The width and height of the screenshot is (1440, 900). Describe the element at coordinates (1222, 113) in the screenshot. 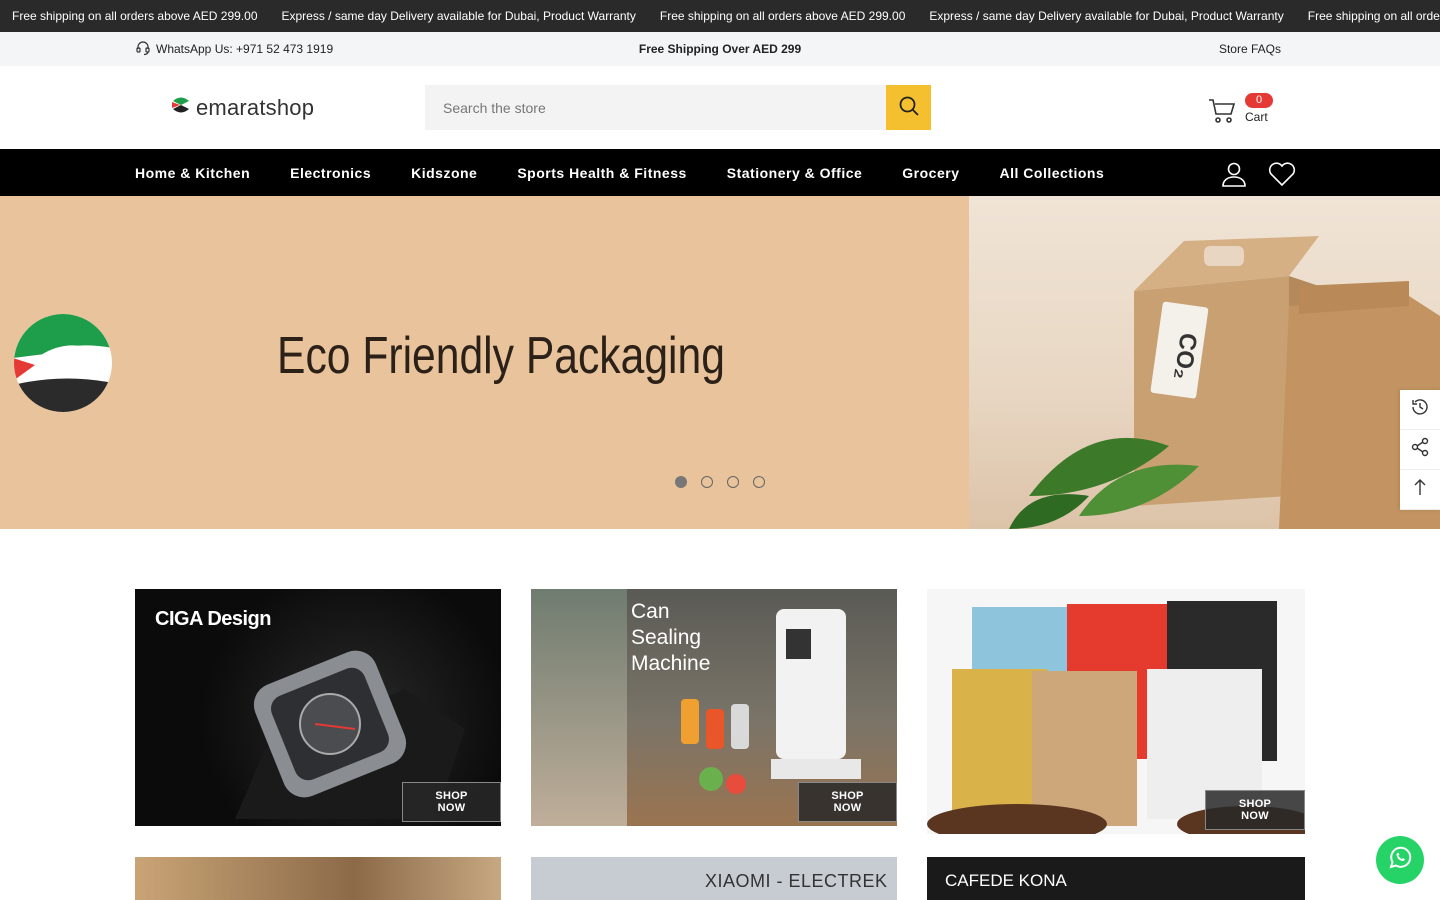

I see `cart-icon` at that location.